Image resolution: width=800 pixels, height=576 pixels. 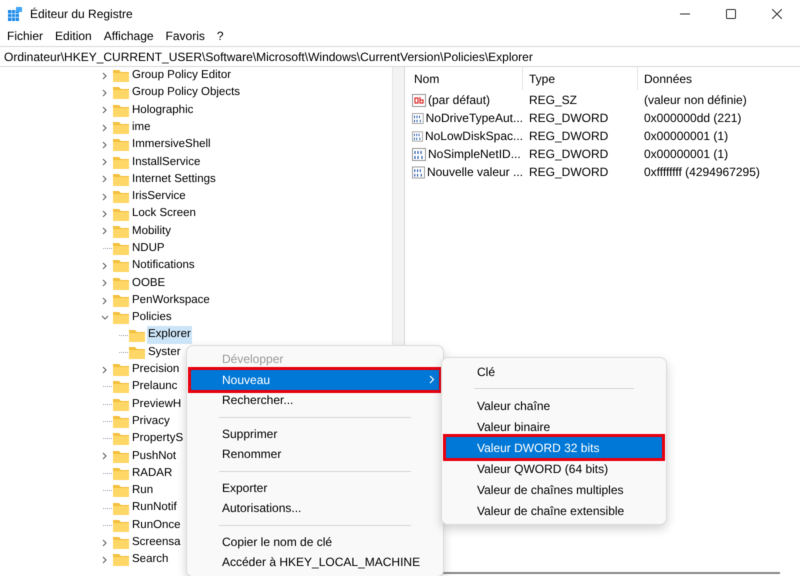 I want to click on menu-item: Valeur chaîne, so click(x=554, y=405).